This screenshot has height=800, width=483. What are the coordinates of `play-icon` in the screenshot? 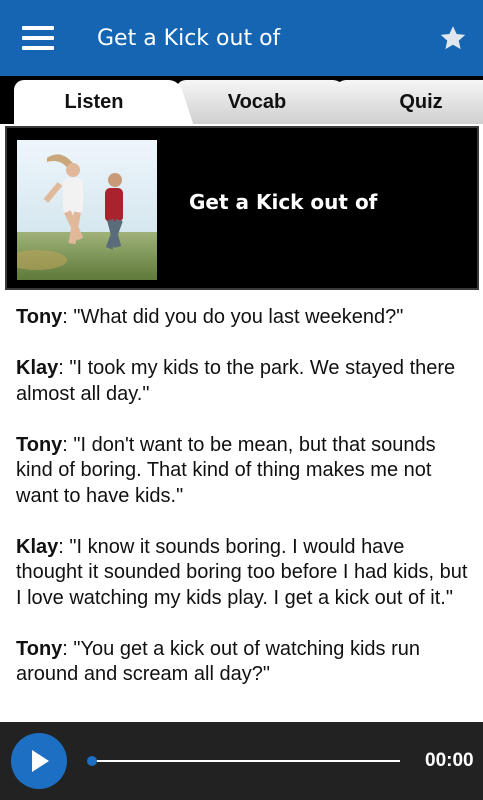 It's located at (40, 761).